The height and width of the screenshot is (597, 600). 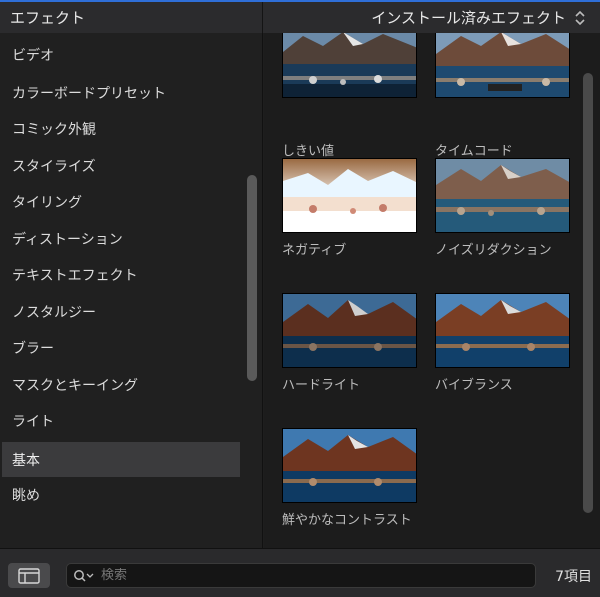 What do you see at coordinates (121, 201) in the screenshot?
I see `category-item: タイリング` at bounding box center [121, 201].